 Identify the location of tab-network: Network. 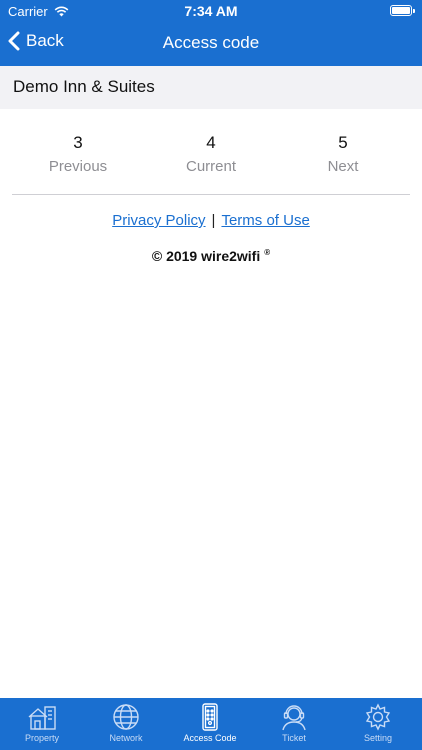
(126, 724).